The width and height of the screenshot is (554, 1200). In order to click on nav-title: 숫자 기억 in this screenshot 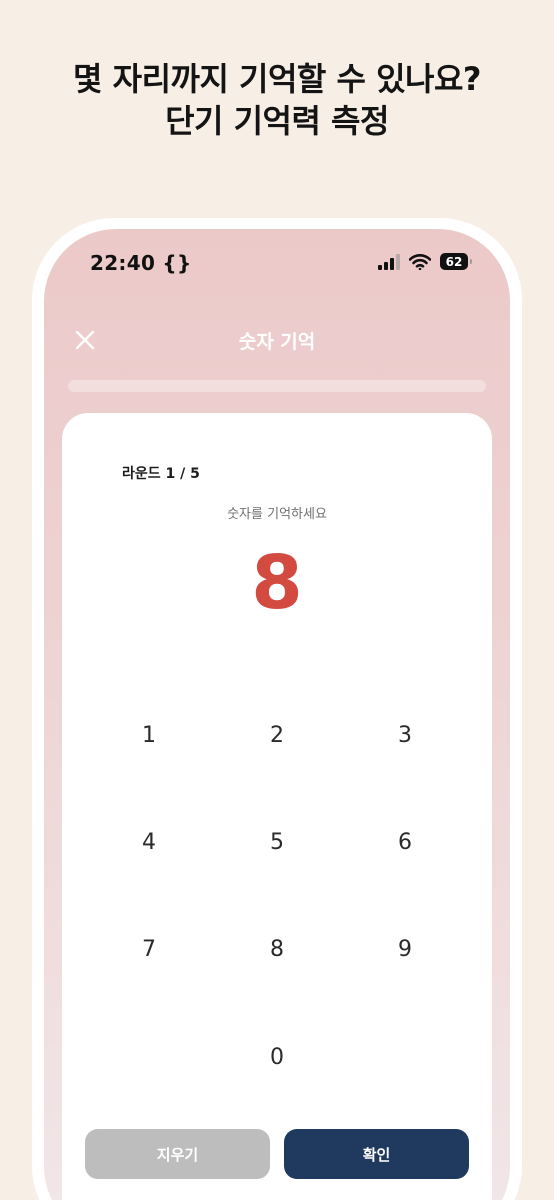, I will do `click(277, 342)`.